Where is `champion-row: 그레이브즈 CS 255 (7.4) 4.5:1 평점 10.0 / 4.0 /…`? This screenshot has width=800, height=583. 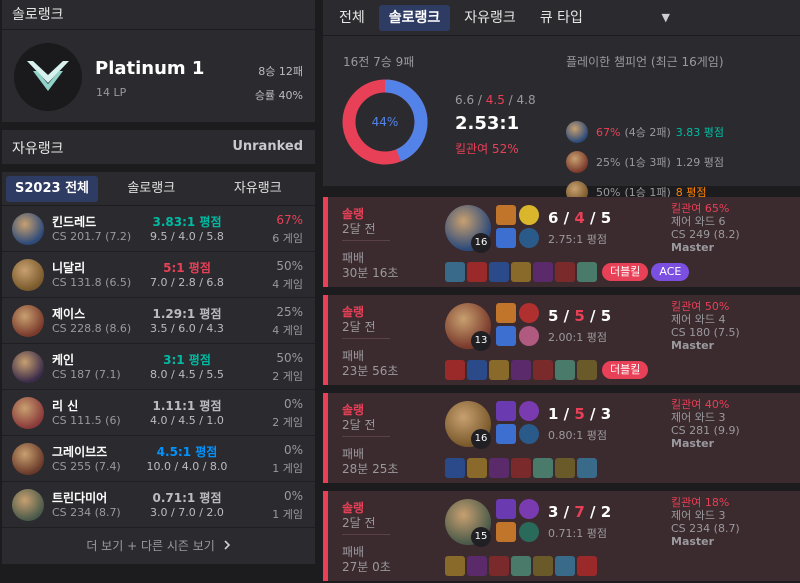
champion-row: 그레이브즈 CS 255 (7.4) 4.5:1 평점 10.0 / 4.0 /… is located at coordinates (158, 459).